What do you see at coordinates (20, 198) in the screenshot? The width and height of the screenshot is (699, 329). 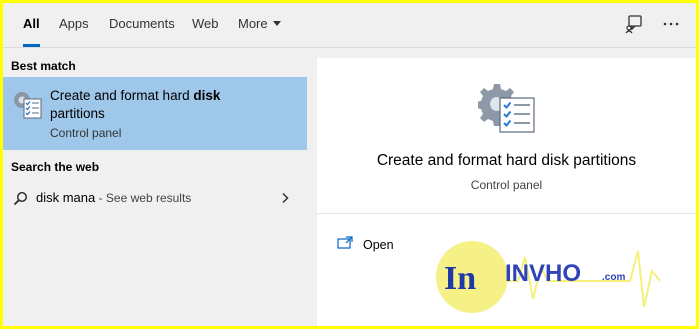 I see `search-icon` at bounding box center [20, 198].